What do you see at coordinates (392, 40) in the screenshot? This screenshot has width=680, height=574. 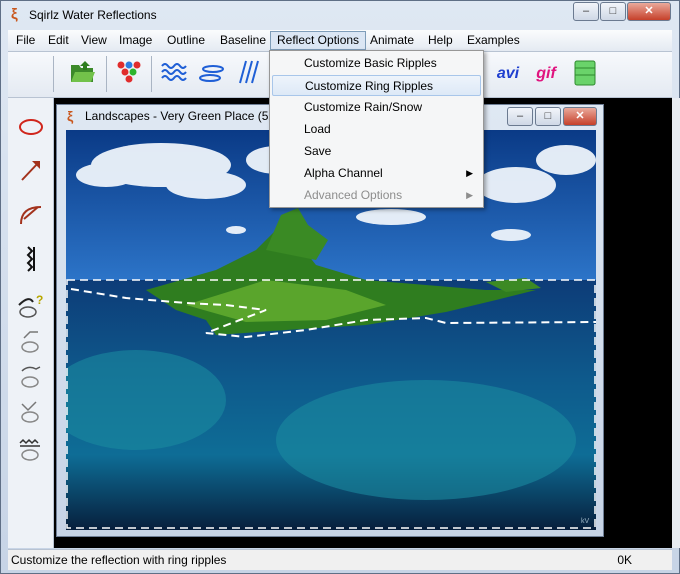 I see `menu-animate: Animate` at bounding box center [392, 40].